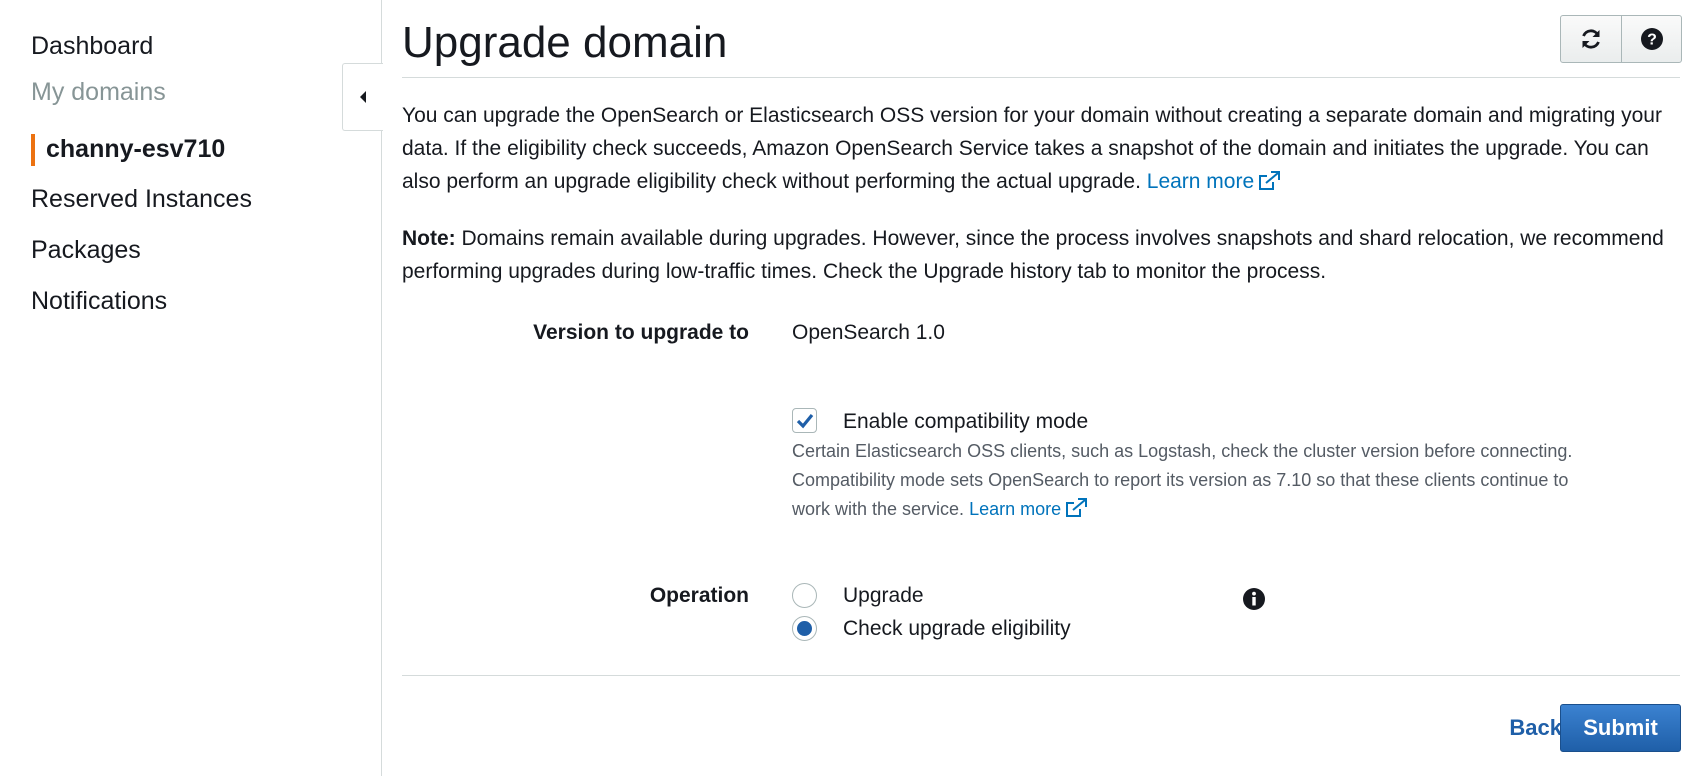  I want to click on help-button: ?, so click(1651, 39).